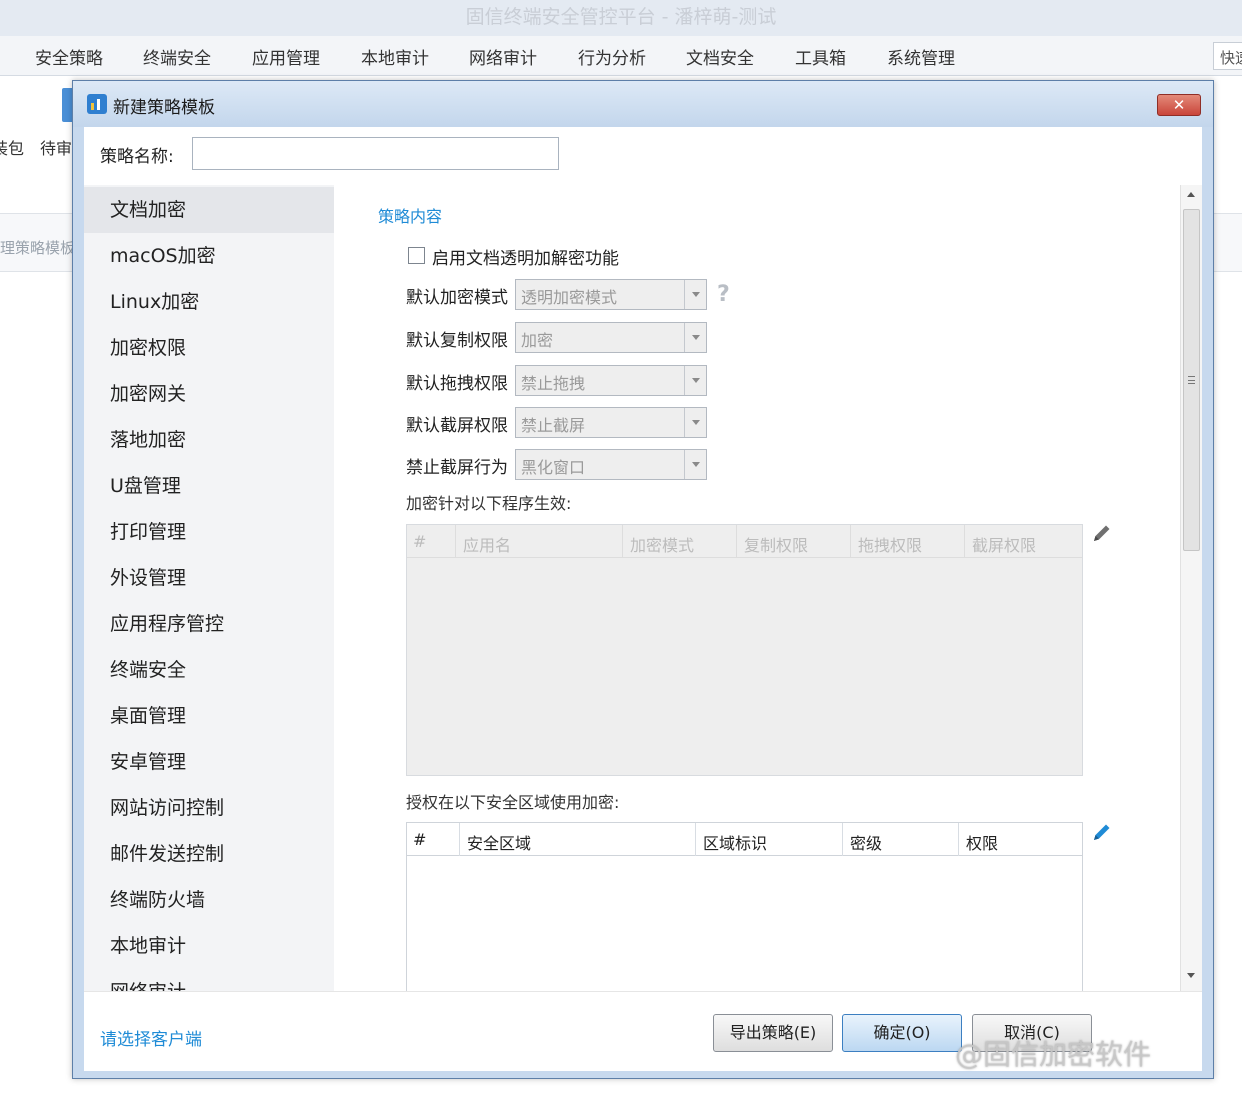 Image resolution: width=1242 pixels, height=1095 pixels. What do you see at coordinates (209, 980) in the screenshot?
I see `nav-item-network-audit: 网络审计` at bounding box center [209, 980].